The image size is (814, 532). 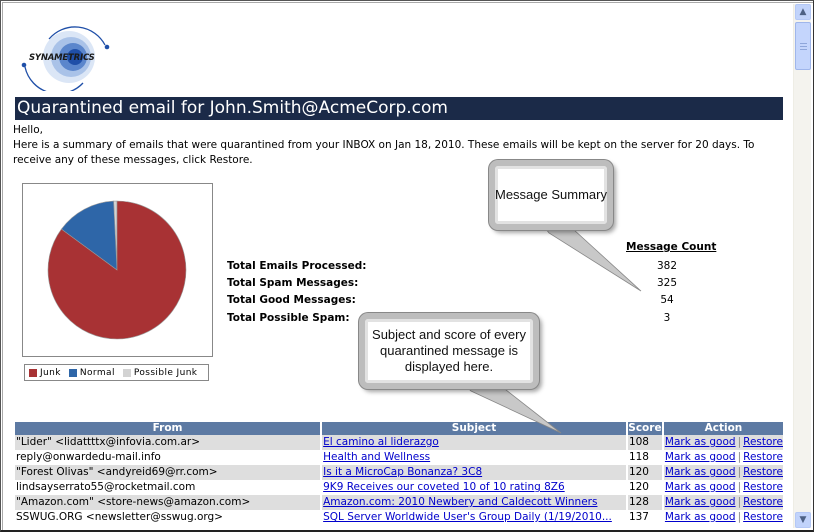 I want to click on subject-link: El camino al liderazgo, so click(x=381, y=442).